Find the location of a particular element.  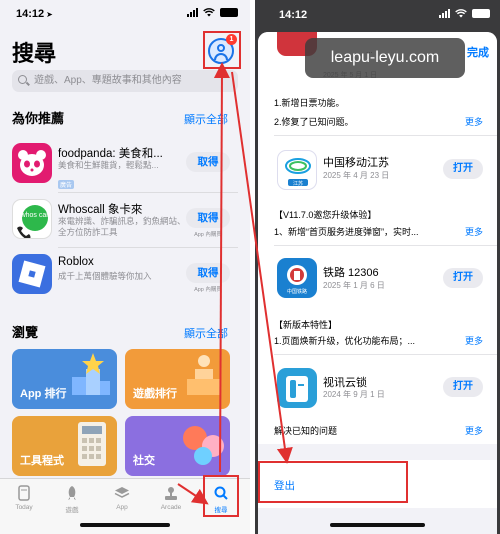

rocket-icon is located at coordinates (72, 493).